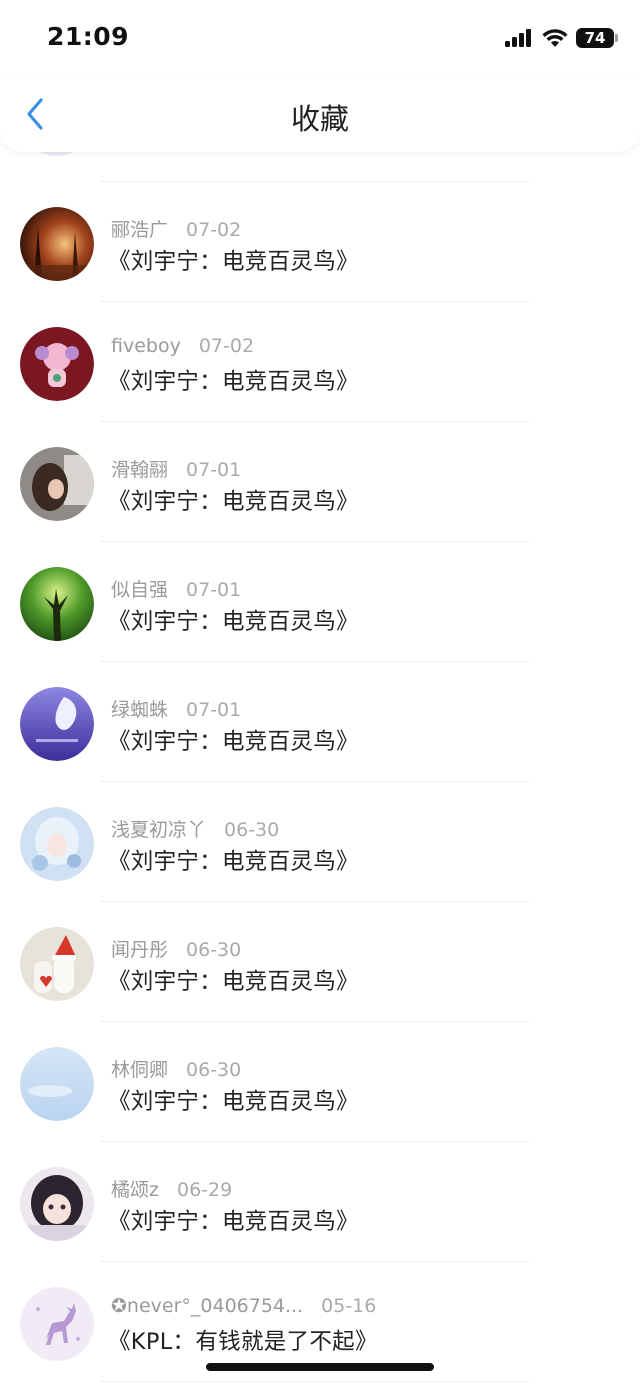 This screenshot has height=1385, width=640. Describe the element at coordinates (349, 1306) in the screenshot. I see `date: 05-16` at that location.